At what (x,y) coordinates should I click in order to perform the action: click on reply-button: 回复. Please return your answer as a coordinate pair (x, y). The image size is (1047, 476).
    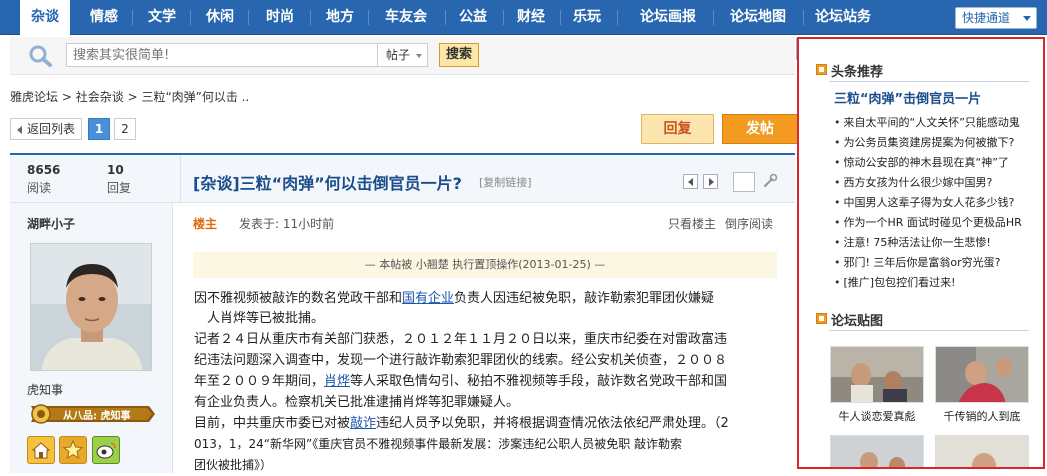
    Looking at the image, I should click on (677, 129).